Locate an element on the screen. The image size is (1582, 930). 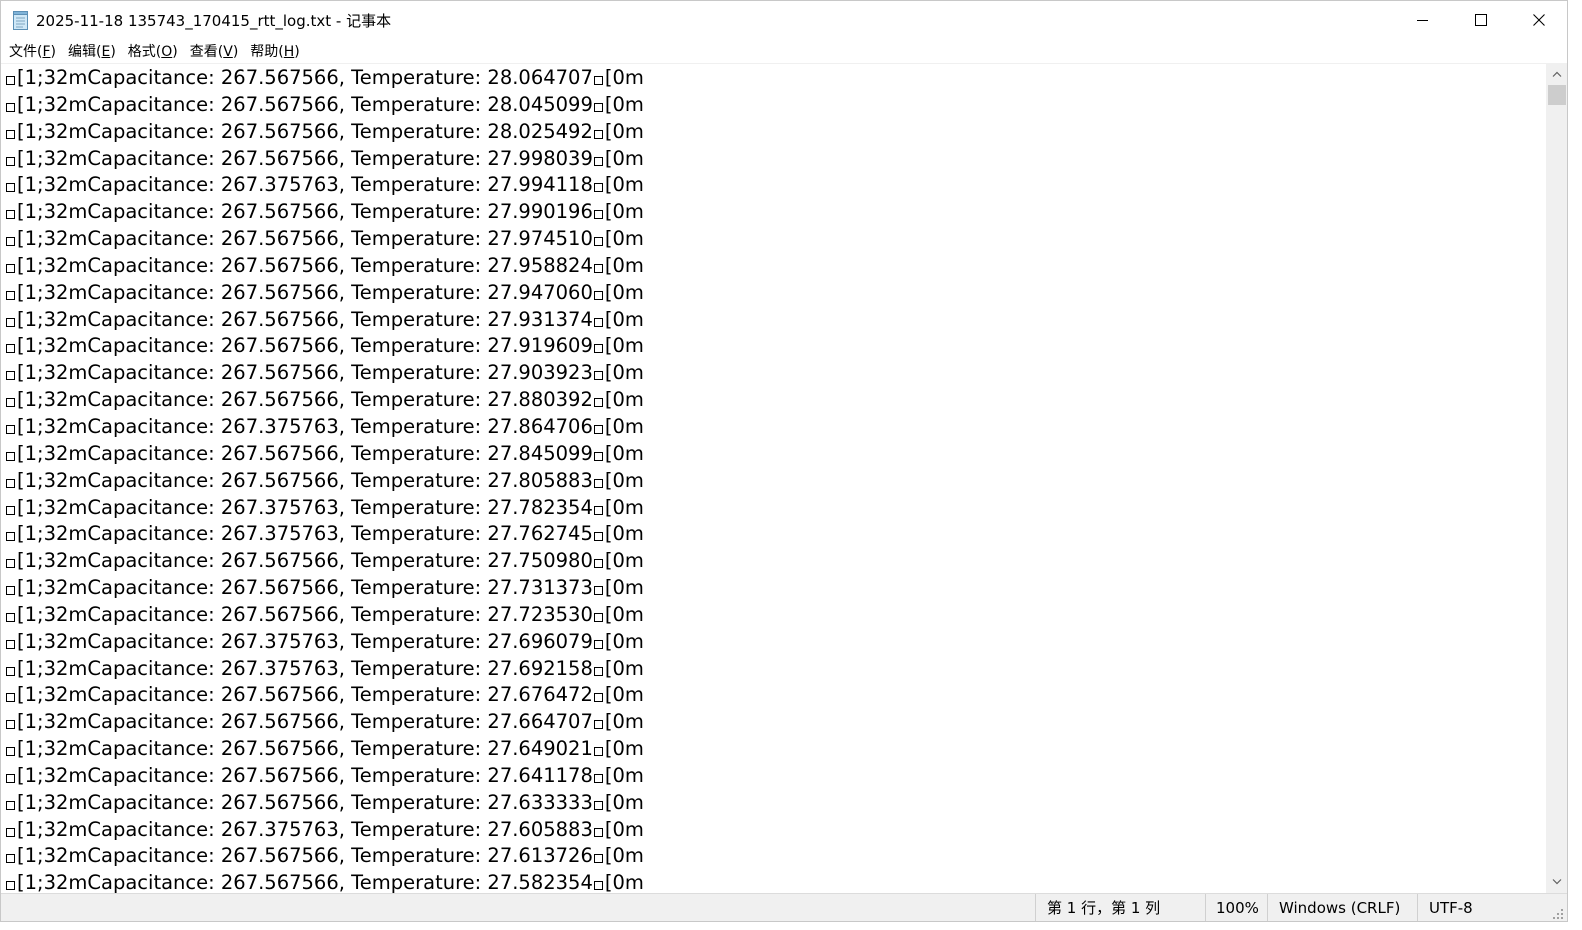
scroll-down-button is located at coordinates (1556, 882).